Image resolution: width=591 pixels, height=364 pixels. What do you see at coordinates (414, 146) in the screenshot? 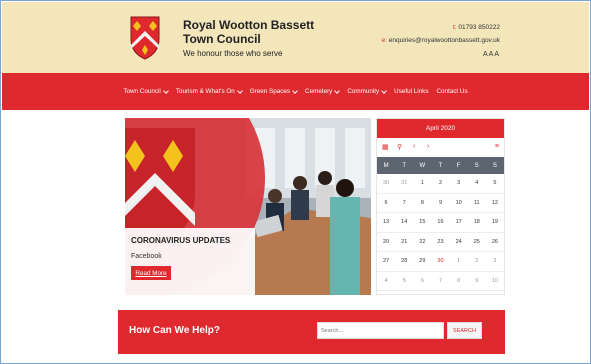
I see `prev-month-button: ‹` at bounding box center [414, 146].